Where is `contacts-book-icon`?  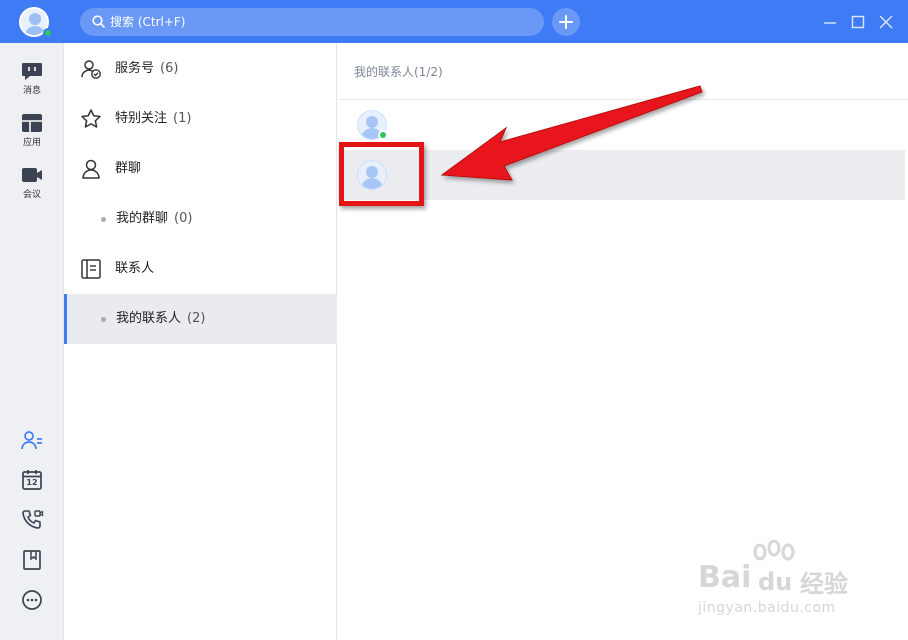
contacts-book-icon is located at coordinates (91, 269).